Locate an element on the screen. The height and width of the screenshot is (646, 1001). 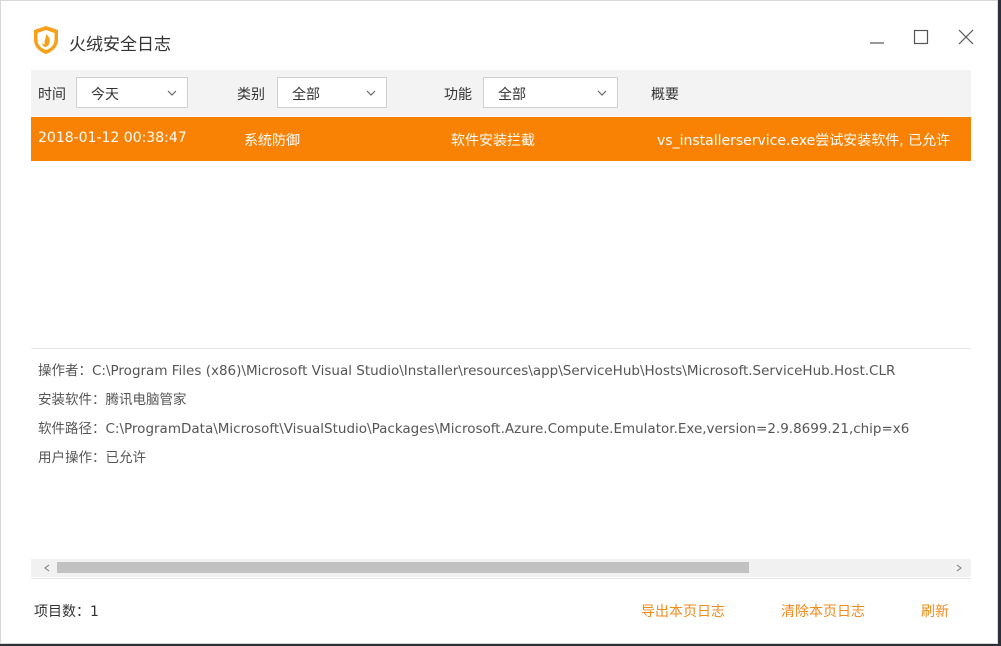
category-filter-label: 类别 is located at coordinates (251, 95).